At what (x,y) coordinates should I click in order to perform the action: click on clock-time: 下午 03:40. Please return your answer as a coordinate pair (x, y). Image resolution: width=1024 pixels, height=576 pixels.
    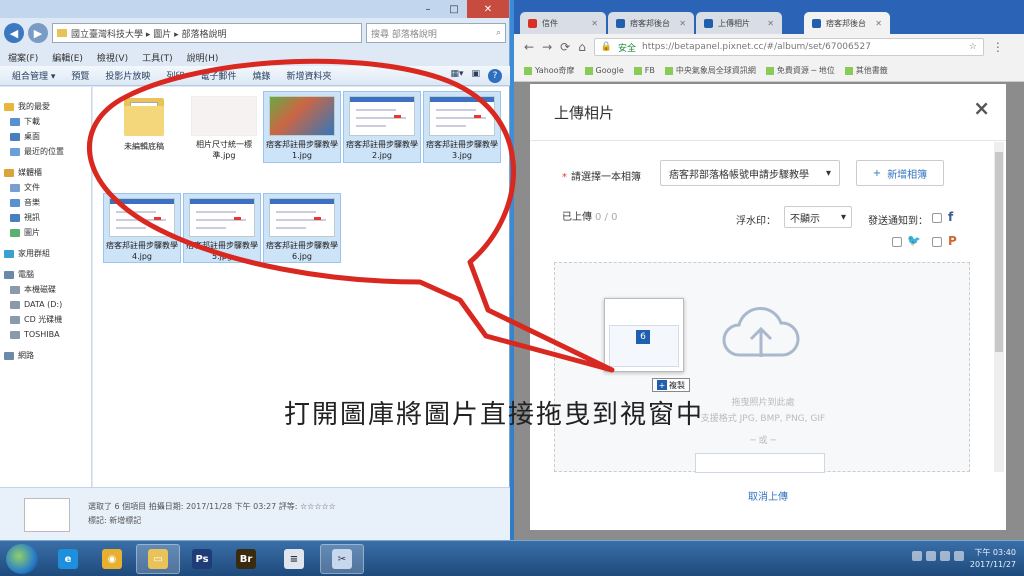
    Looking at the image, I should click on (995, 552).